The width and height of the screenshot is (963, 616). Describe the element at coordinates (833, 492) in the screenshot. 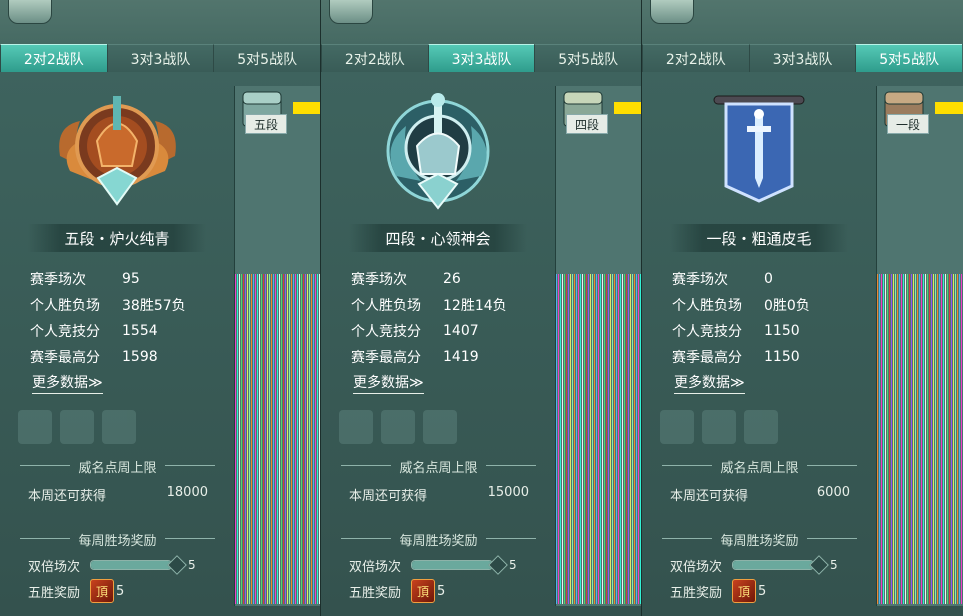

I see `weekly-remaining-value: 6000` at that location.